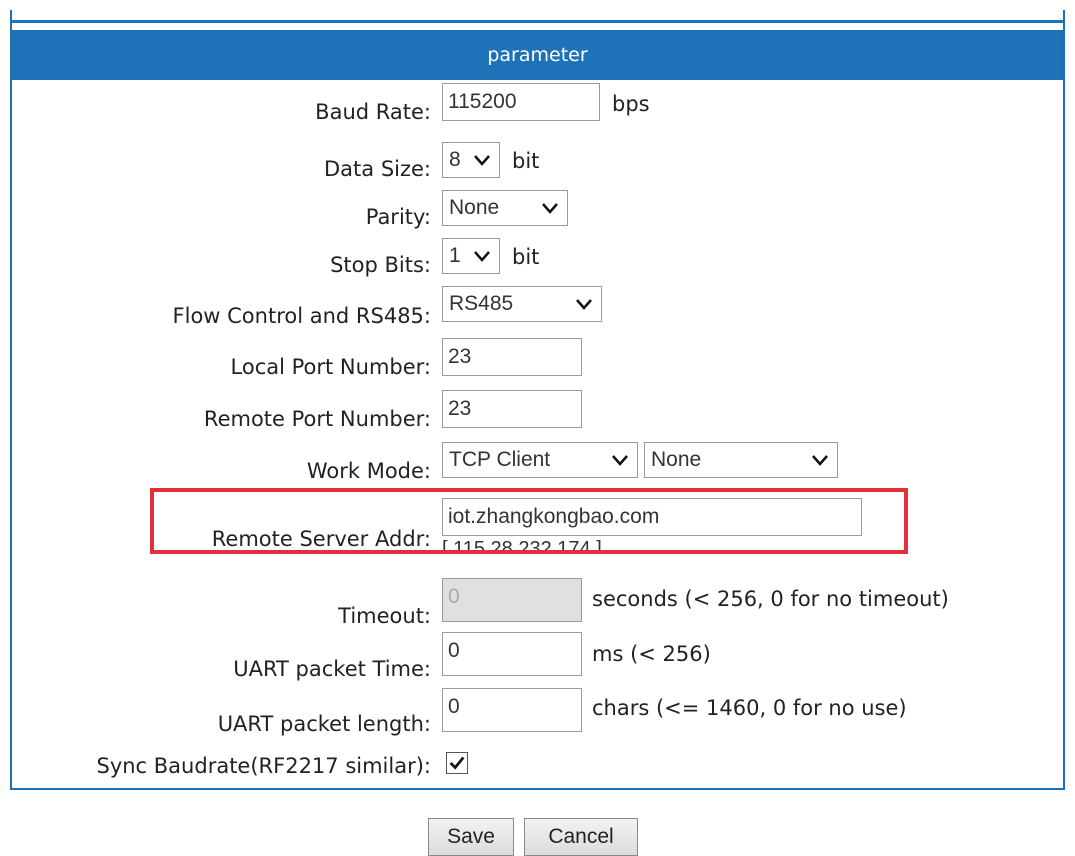 Image resolution: width=1075 pixels, height=856 pixels. Describe the element at coordinates (526, 257) in the screenshot. I see `stop-bits-unit: bit` at that location.